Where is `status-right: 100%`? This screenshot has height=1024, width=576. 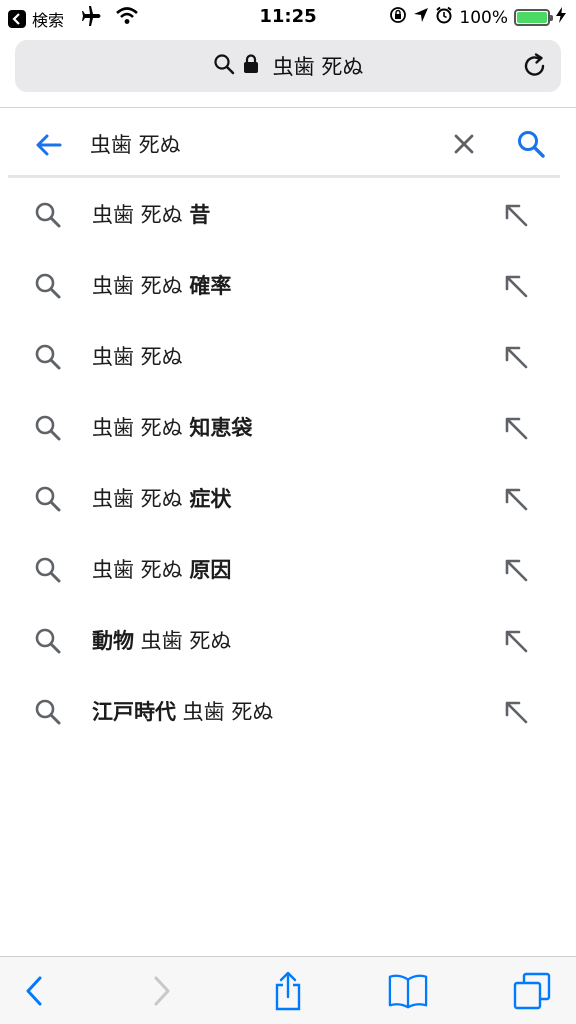
status-right: 100% is located at coordinates (477, 17).